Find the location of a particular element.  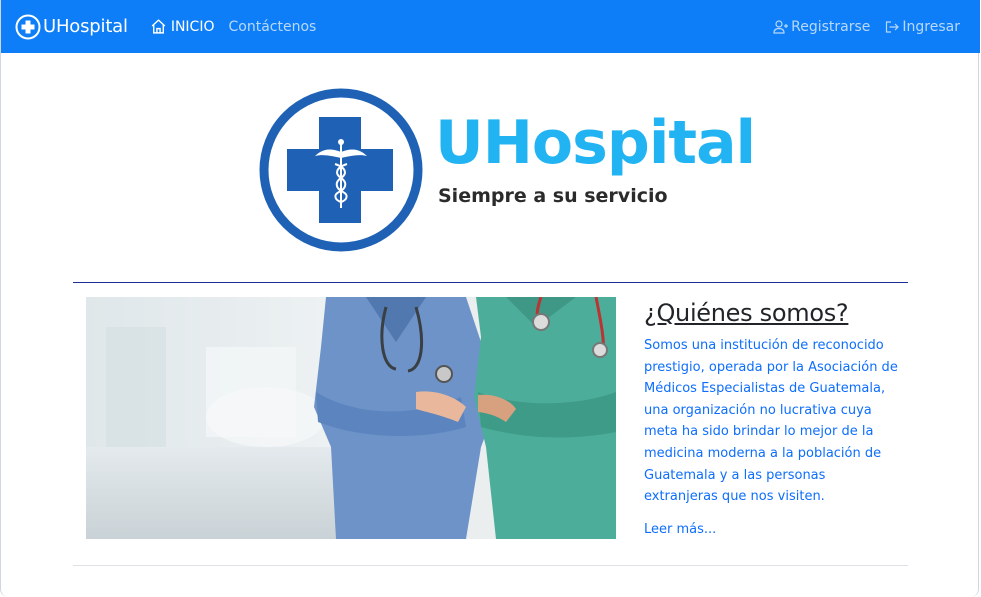

footer-divider is located at coordinates (490, 565).